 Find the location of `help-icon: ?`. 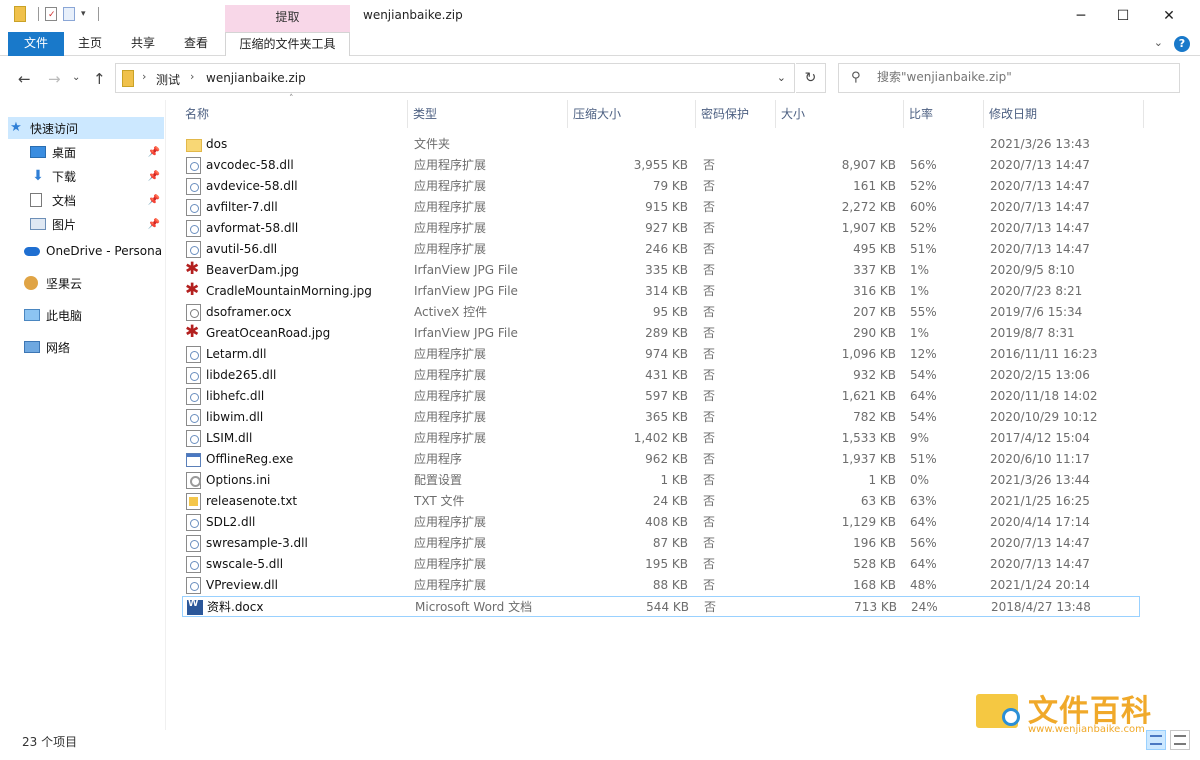

help-icon: ? is located at coordinates (1182, 44).